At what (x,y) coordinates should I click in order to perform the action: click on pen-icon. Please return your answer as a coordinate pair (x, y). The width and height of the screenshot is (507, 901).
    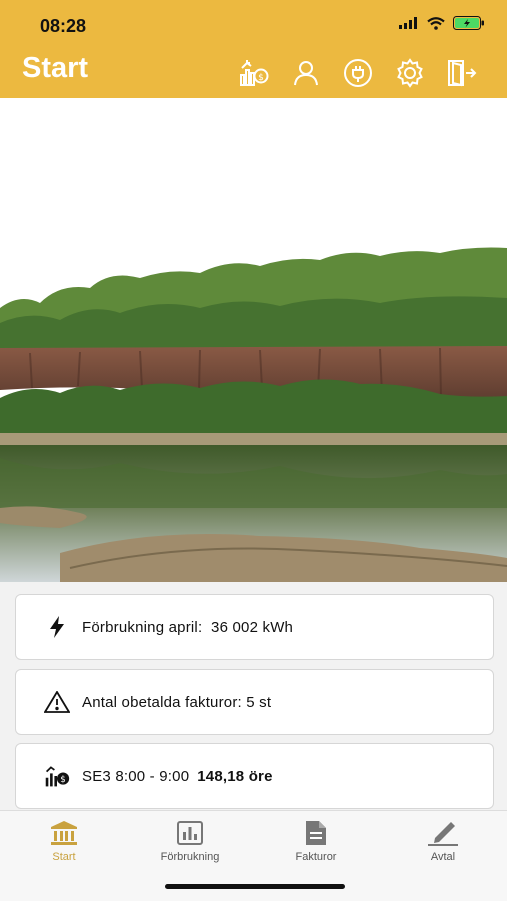
    Looking at the image, I should click on (443, 833).